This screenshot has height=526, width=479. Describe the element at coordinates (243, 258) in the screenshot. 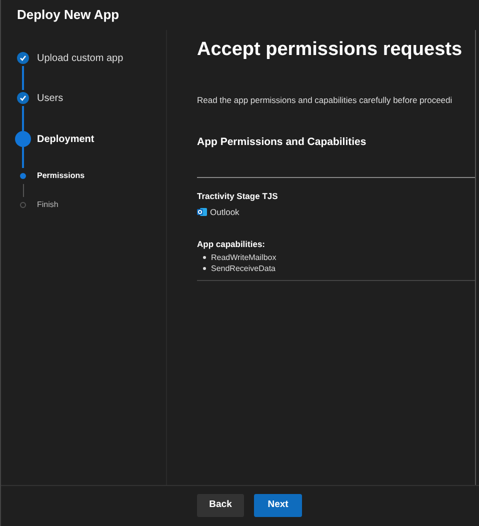

I see `capability-item: ReadWriteMailbox` at that location.